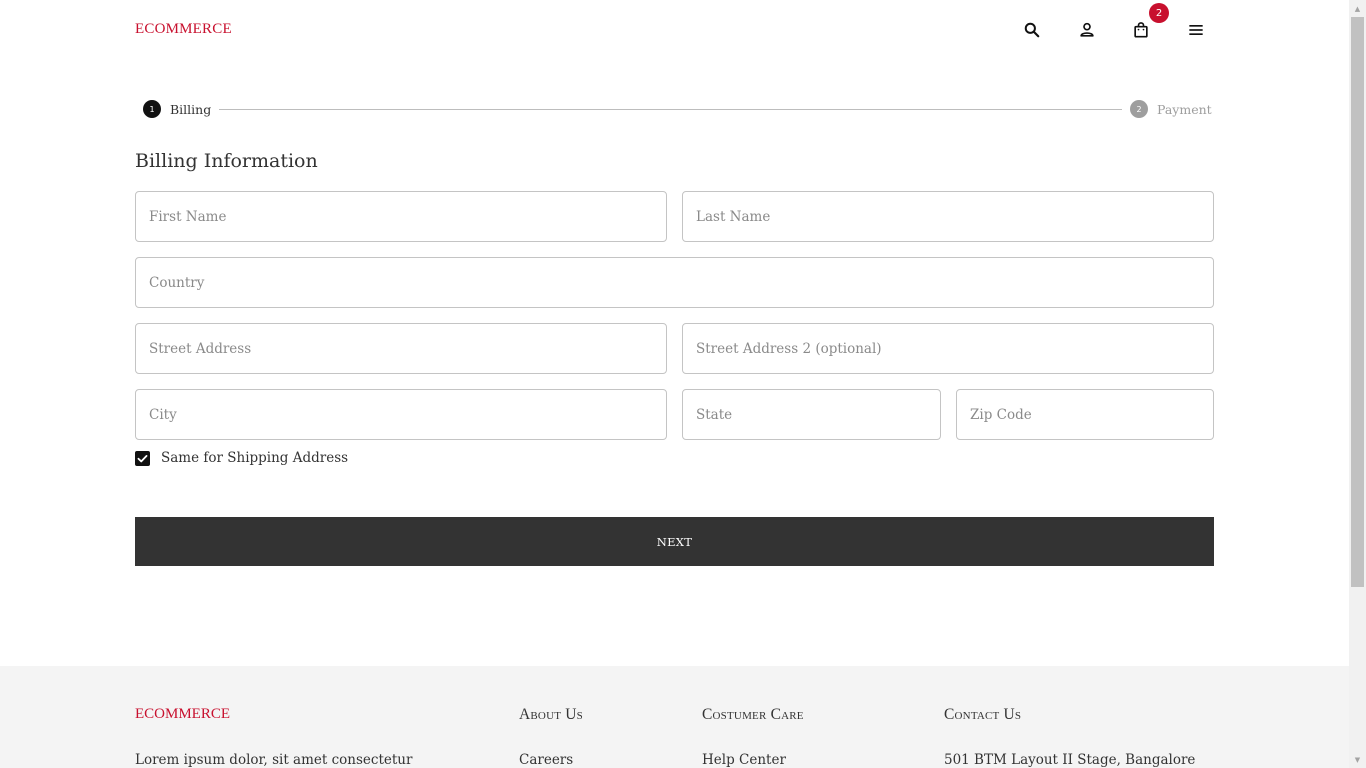  I want to click on user-icon, so click(1087, 30).